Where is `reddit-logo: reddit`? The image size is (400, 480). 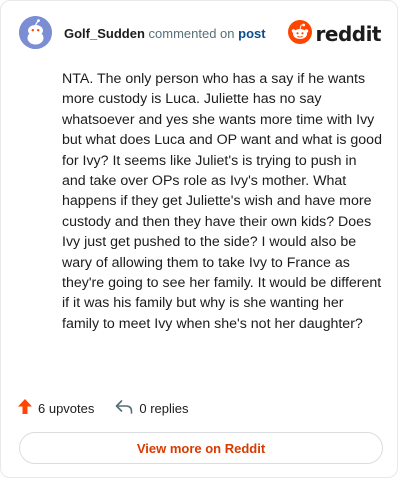
reddit-logo: reddit is located at coordinates (334, 34).